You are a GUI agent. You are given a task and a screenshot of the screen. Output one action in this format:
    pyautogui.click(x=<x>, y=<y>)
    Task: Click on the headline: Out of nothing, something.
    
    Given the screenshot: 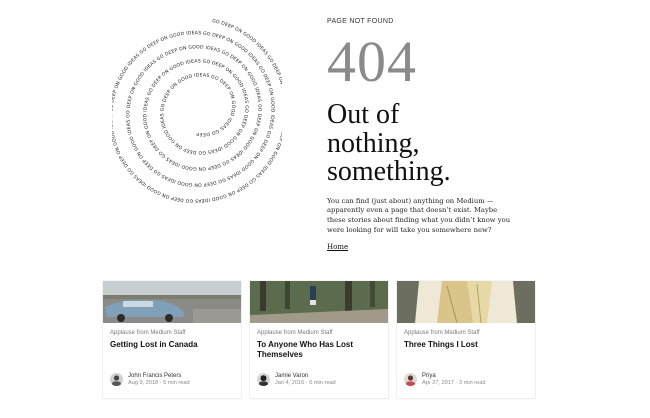 What is the action you would take?
    pyautogui.click(x=434, y=143)
    